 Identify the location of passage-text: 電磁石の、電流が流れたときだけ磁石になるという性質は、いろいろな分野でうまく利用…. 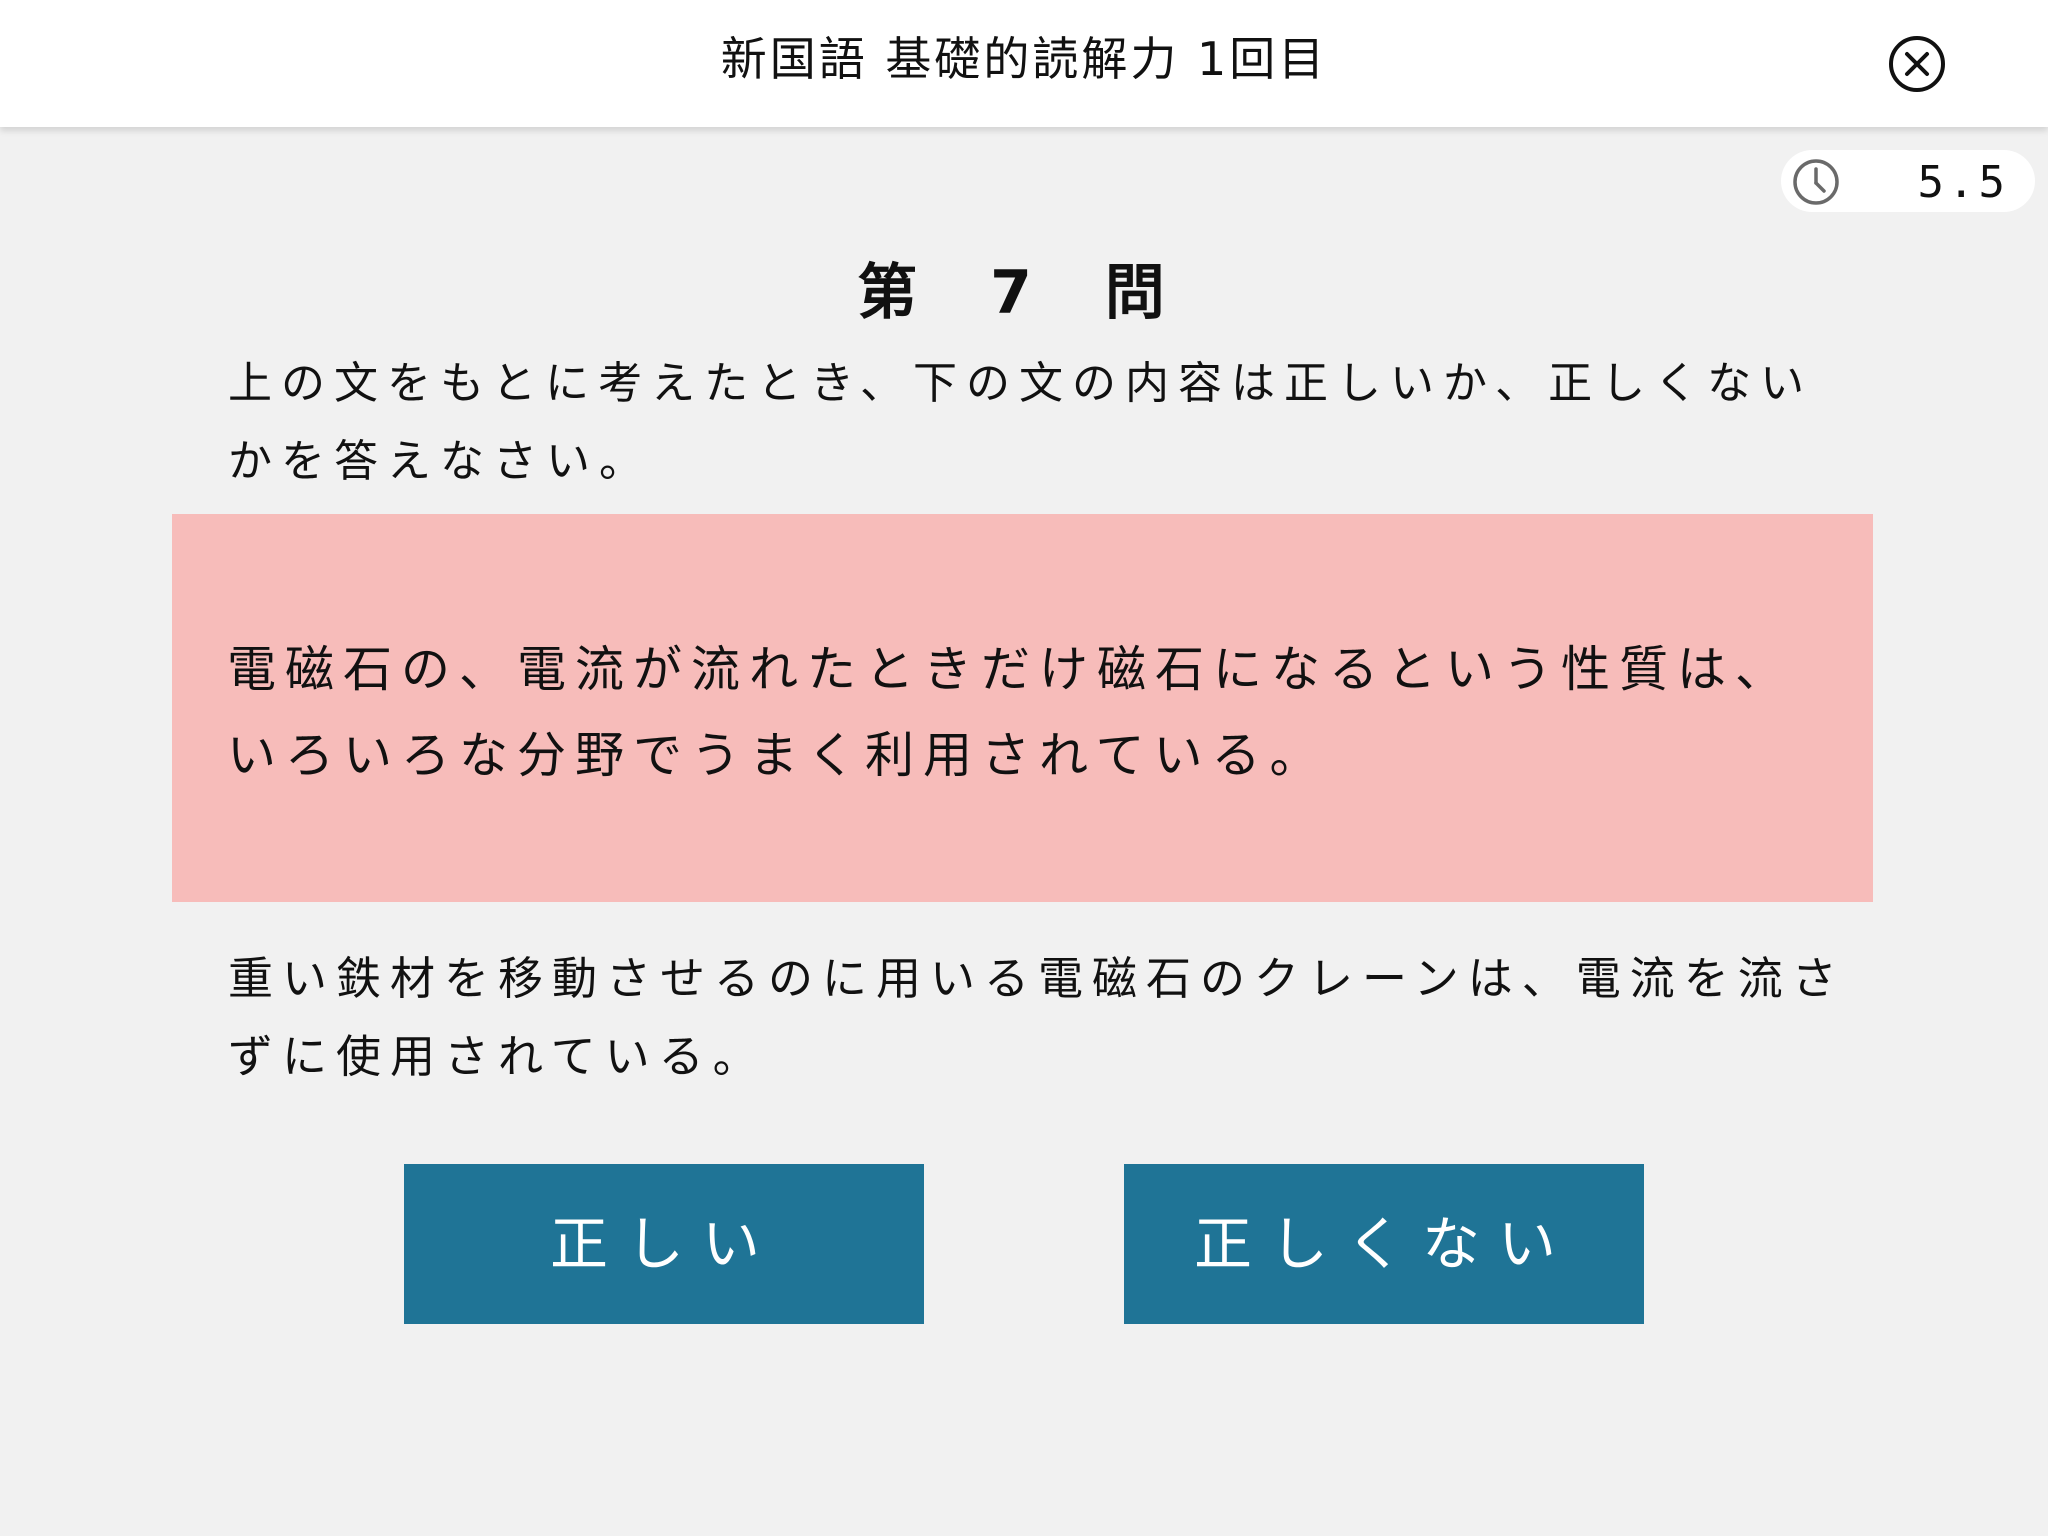
(1010, 712).